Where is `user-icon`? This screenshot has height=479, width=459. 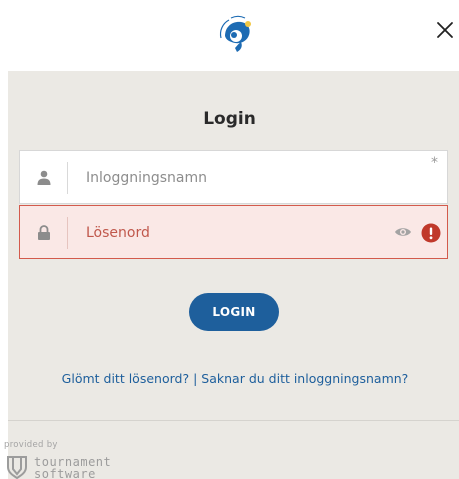
user-icon is located at coordinates (44, 177).